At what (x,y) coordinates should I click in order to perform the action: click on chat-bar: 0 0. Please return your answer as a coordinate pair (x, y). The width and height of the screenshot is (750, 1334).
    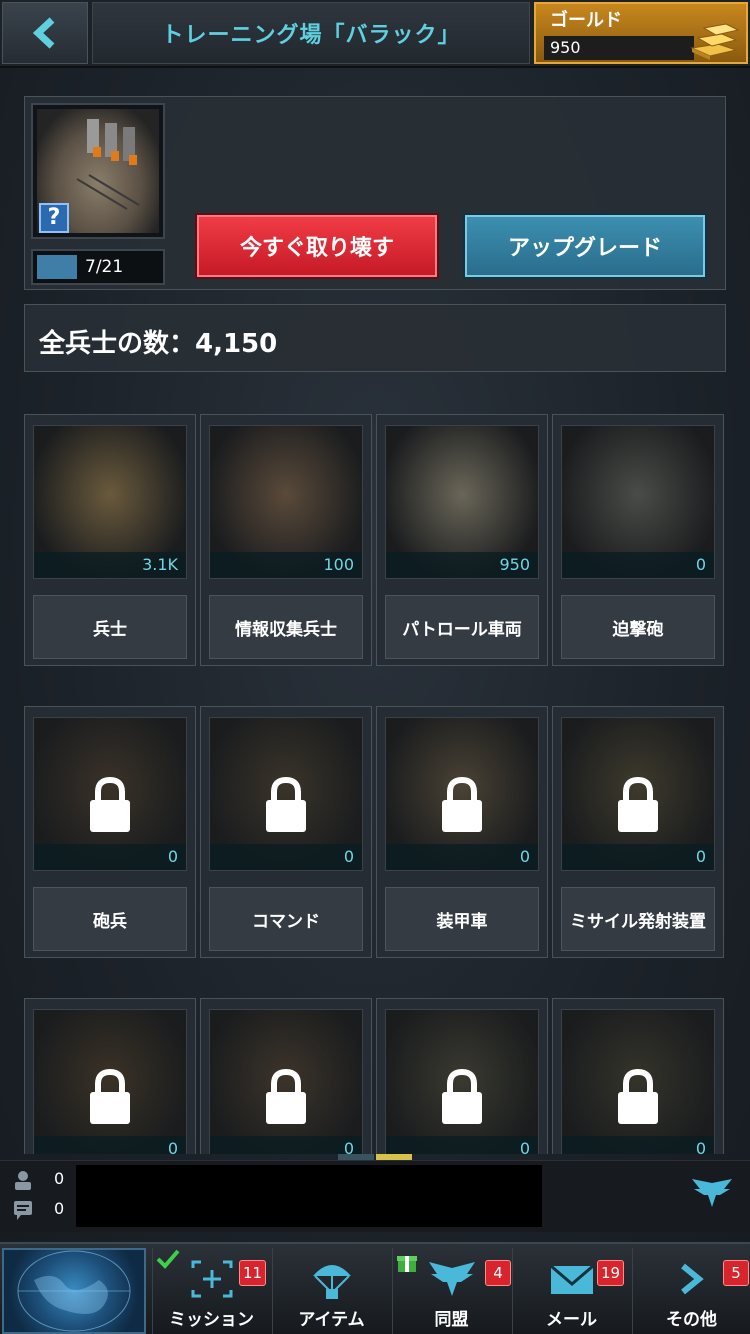
    Looking at the image, I should click on (375, 1196).